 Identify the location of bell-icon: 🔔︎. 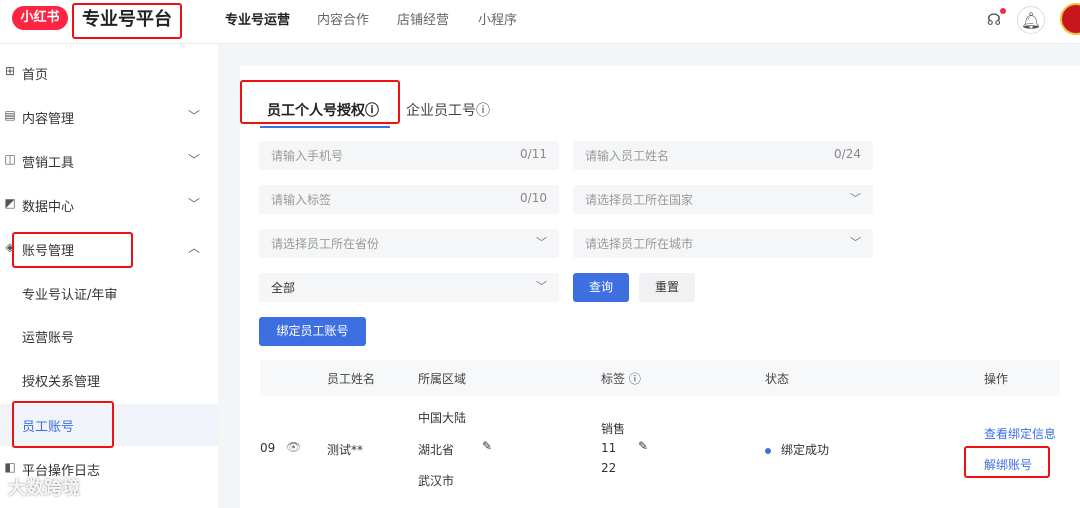
(1031, 20).